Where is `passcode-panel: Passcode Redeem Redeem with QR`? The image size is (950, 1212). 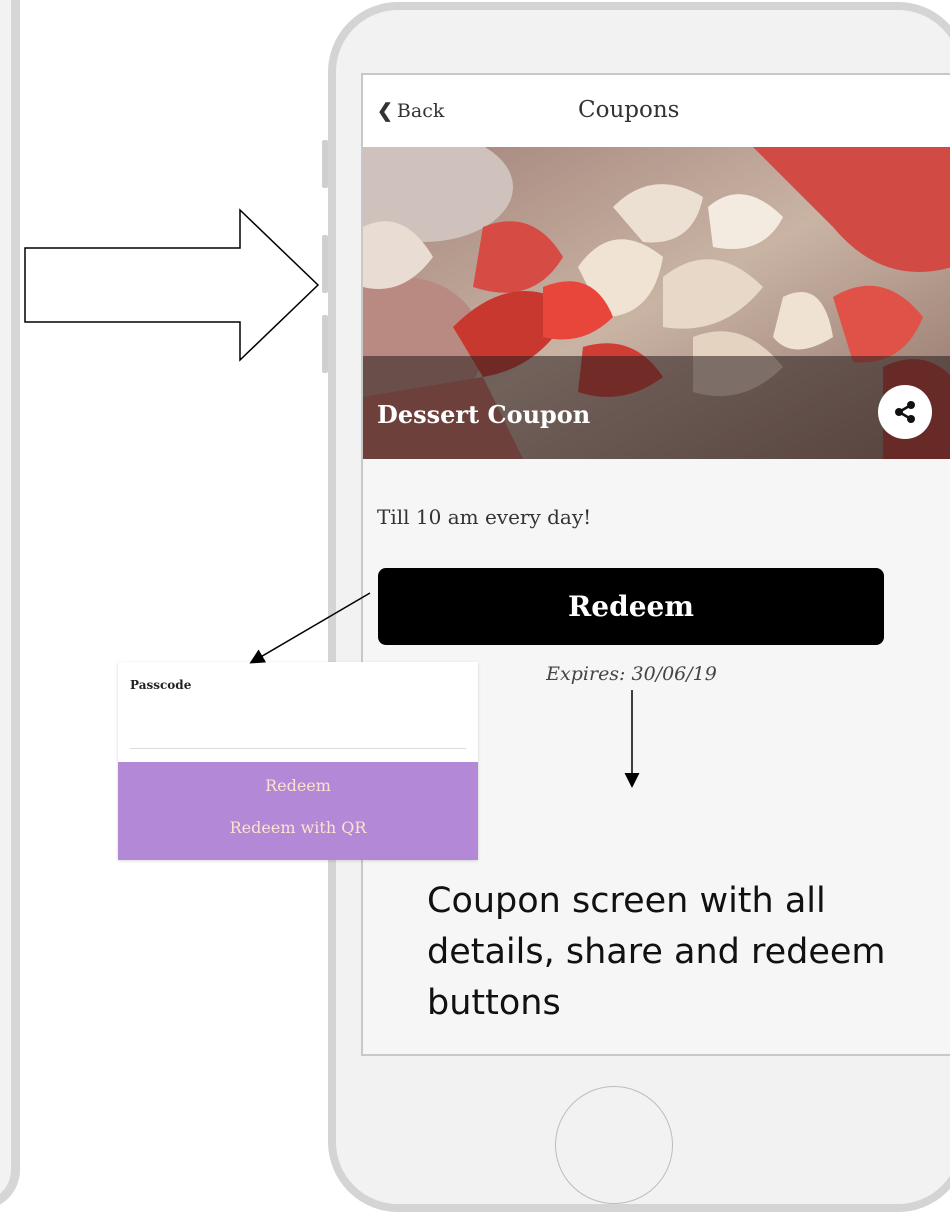 passcode-panel: Passcode Redeem Redeem with QR is located at coordinates (298, 761).